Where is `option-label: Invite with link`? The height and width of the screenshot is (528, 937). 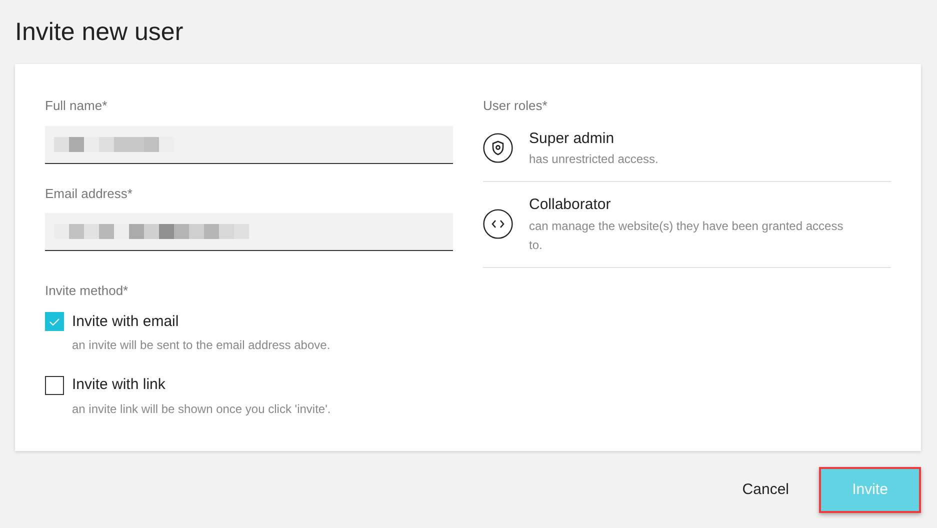
option-label: Invite with link is located at coordinates (119, 385).